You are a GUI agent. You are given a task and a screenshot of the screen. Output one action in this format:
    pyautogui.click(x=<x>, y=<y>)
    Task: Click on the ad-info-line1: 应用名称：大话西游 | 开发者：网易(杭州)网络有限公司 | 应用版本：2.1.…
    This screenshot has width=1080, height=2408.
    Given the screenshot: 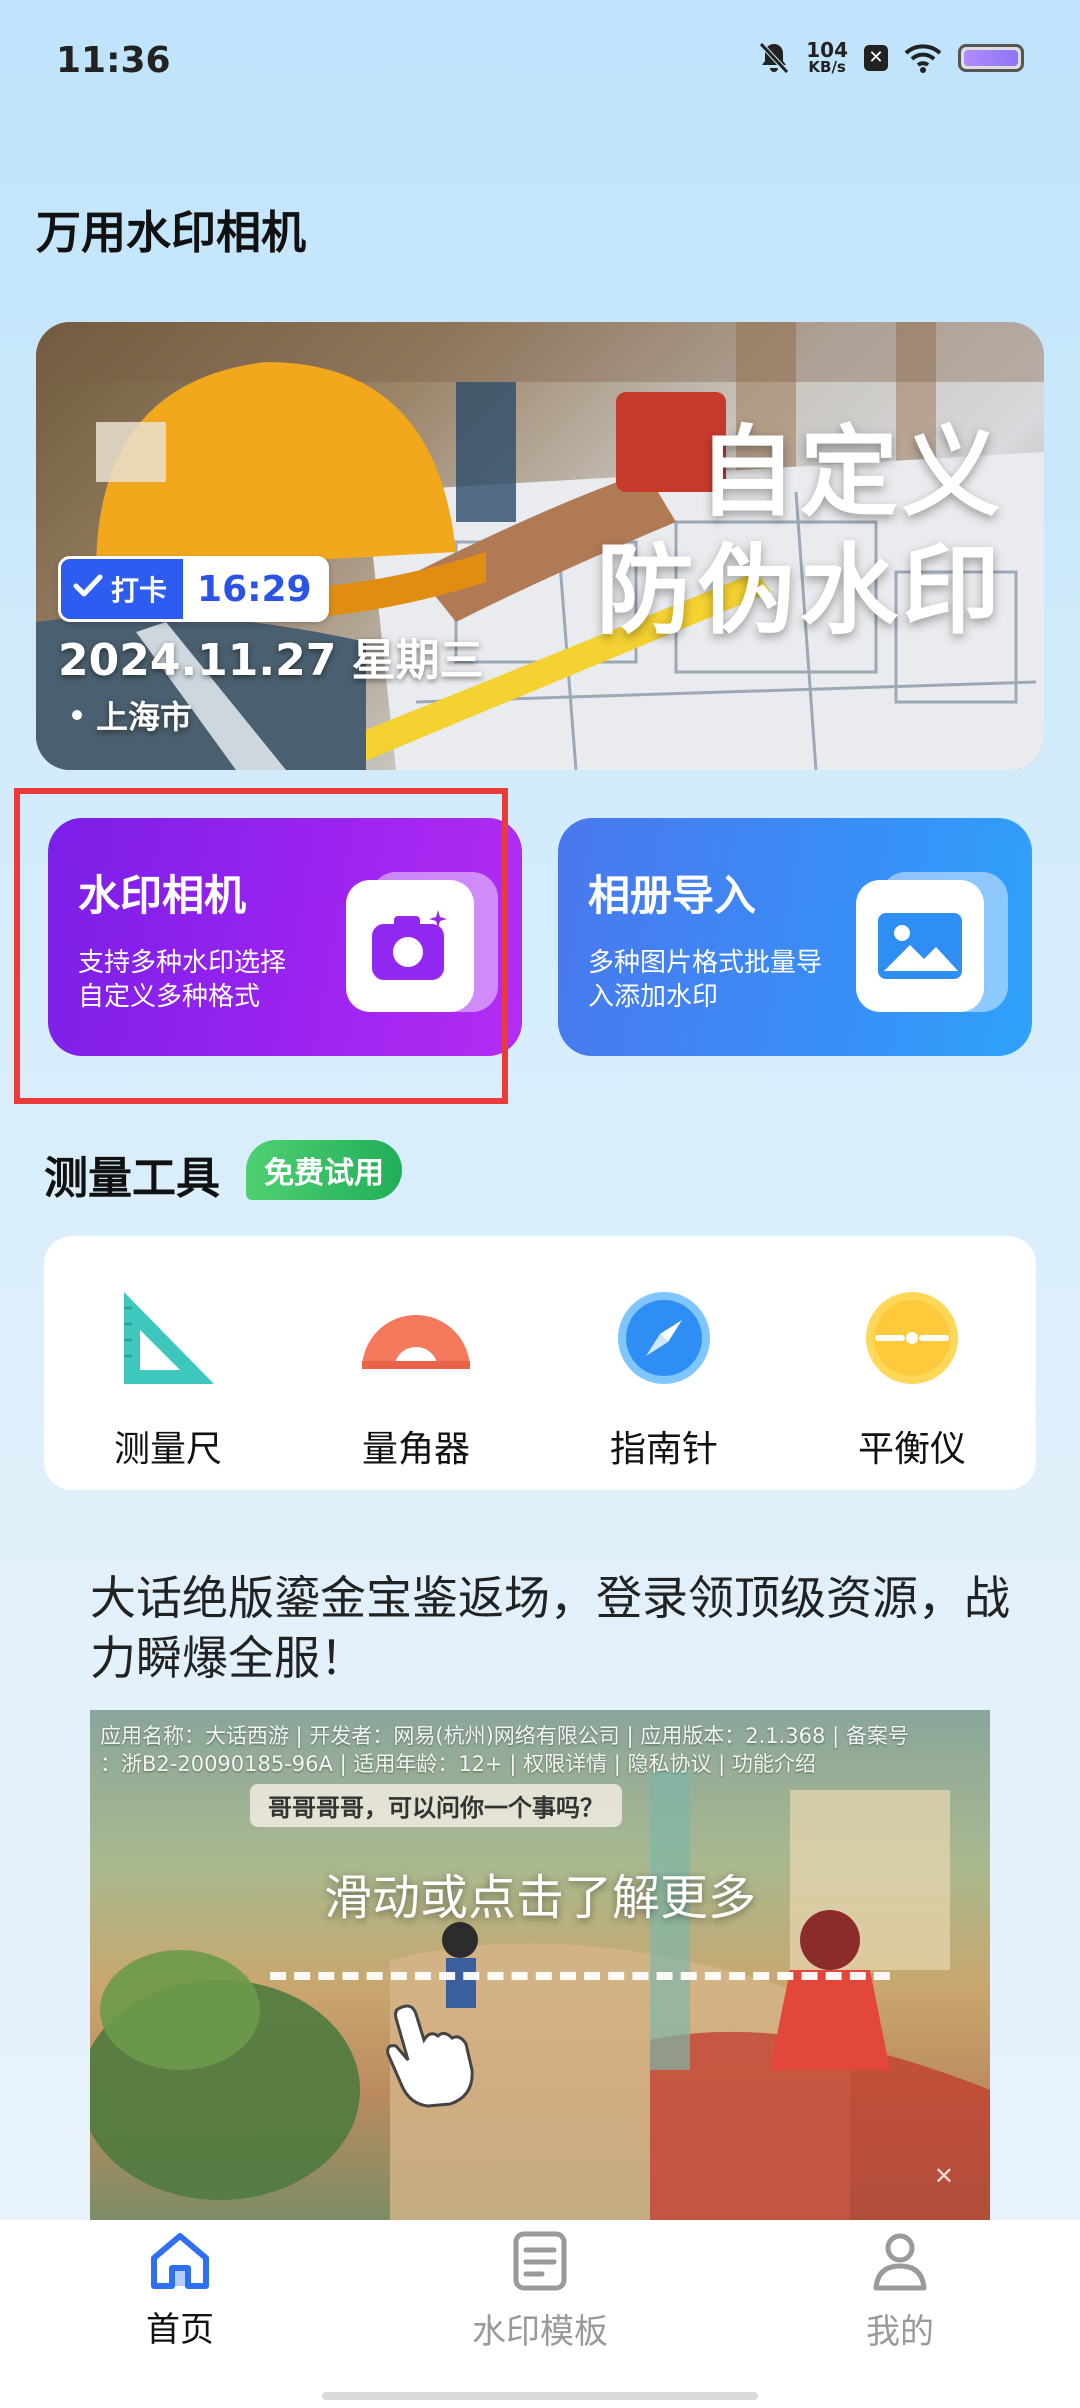 What is the action you would take?
    pyautogui.click(x=504, y=1736)
    